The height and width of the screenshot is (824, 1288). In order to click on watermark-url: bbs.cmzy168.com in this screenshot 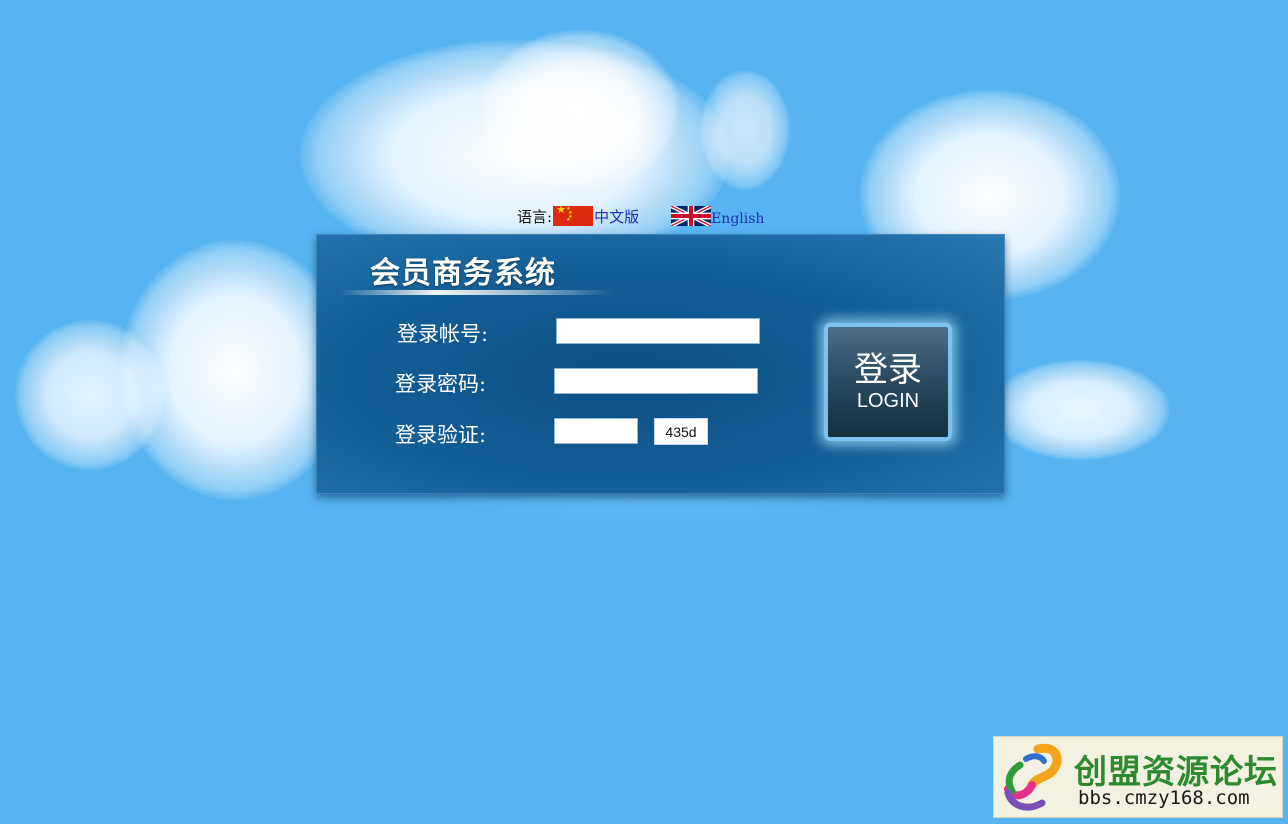, I will do `click(1164, 798)`.